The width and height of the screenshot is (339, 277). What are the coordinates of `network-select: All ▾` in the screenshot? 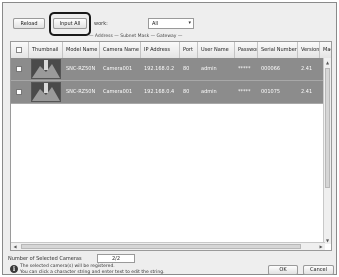 It's located at (171, 23).